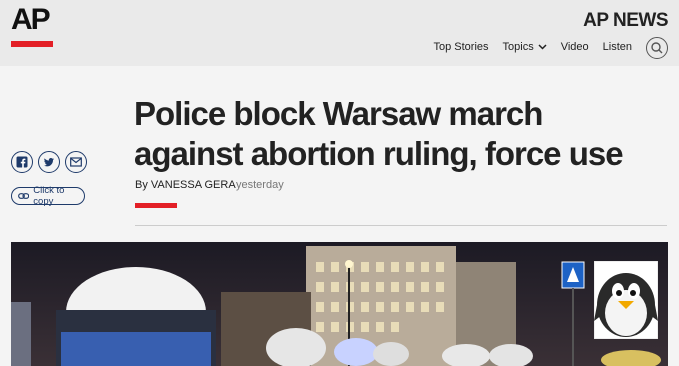 This screenshot has width=679, height=366. I want to click on twitter-icon, so click(48, 162).